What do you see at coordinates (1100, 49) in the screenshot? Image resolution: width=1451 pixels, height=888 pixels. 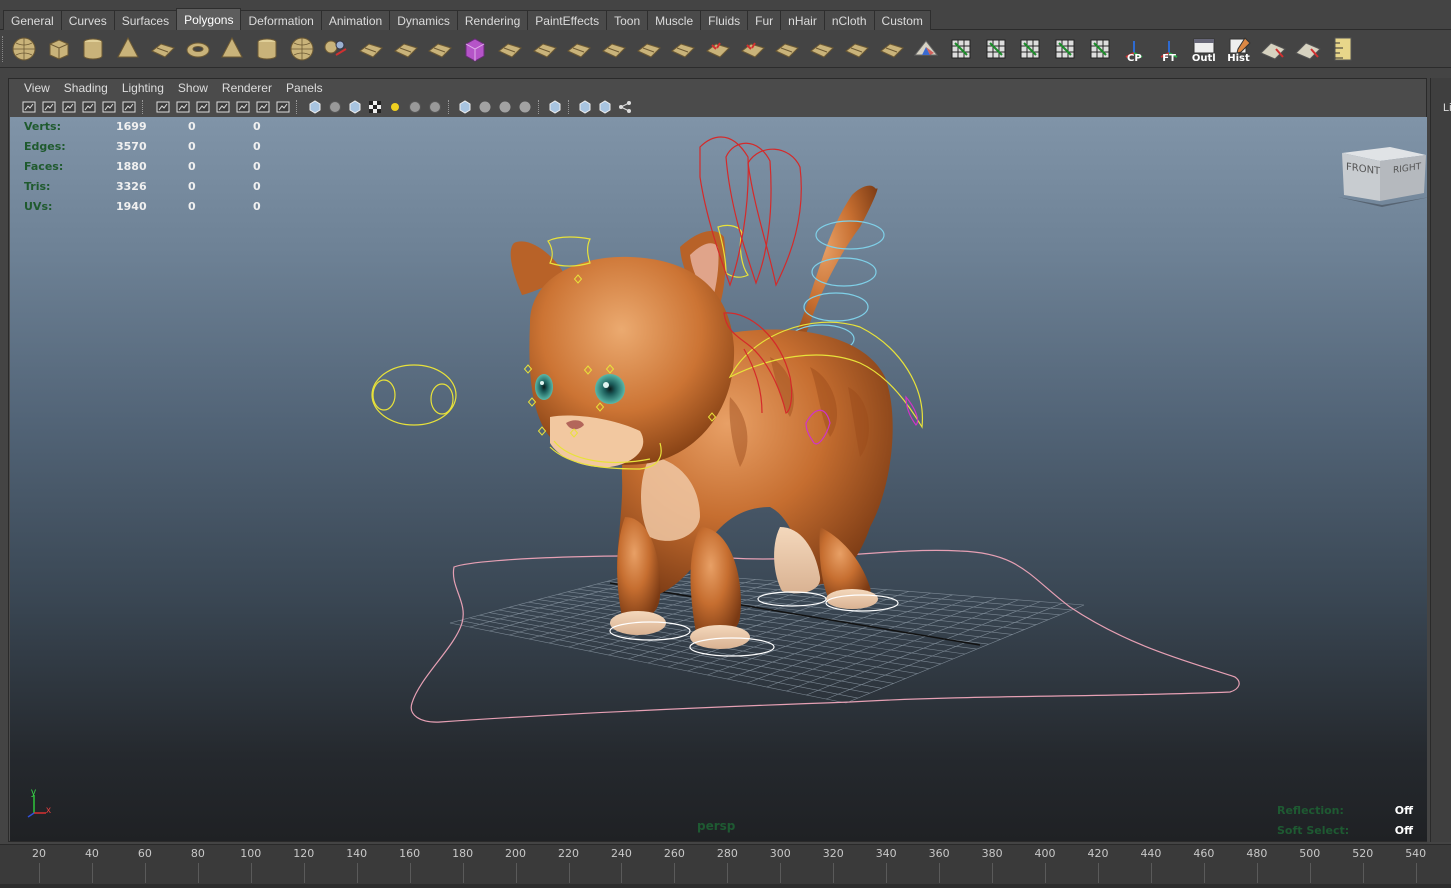 I see `uv-editor-icon` at bounding box center [1100, 49].